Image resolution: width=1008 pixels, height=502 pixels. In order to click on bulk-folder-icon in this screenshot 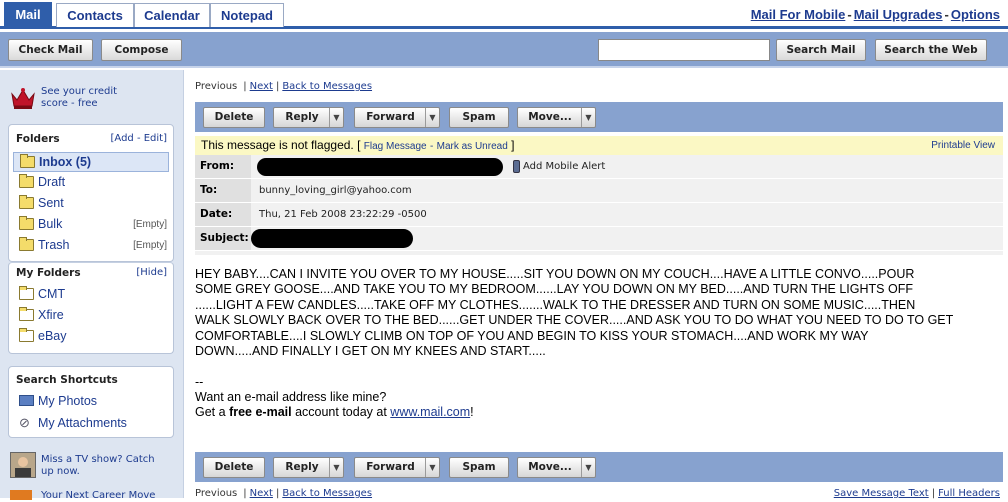, I will do `click(26, 223)`.